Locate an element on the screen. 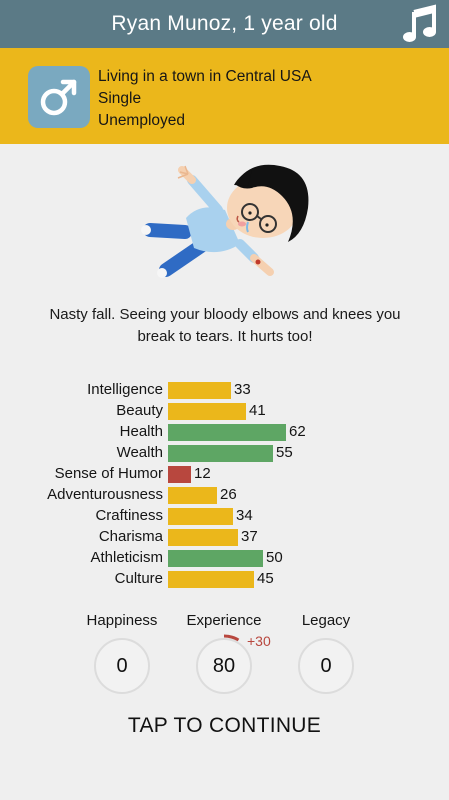  stat-value: 12 is located at coordinates (202, 473).